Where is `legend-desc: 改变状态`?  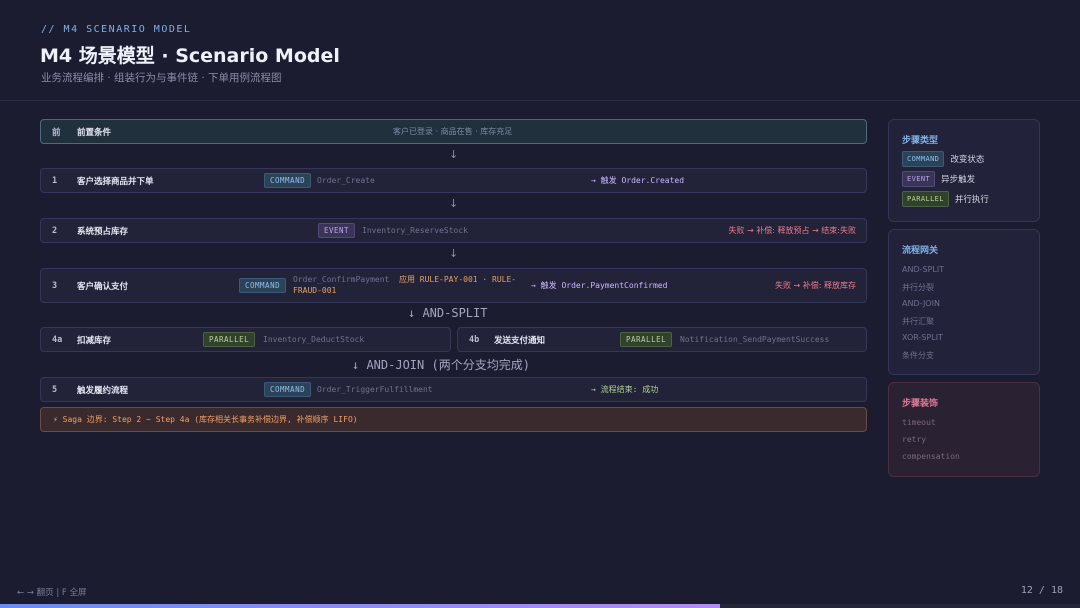
legend-desc: 改变状态 is located at coordinates (967, 160).